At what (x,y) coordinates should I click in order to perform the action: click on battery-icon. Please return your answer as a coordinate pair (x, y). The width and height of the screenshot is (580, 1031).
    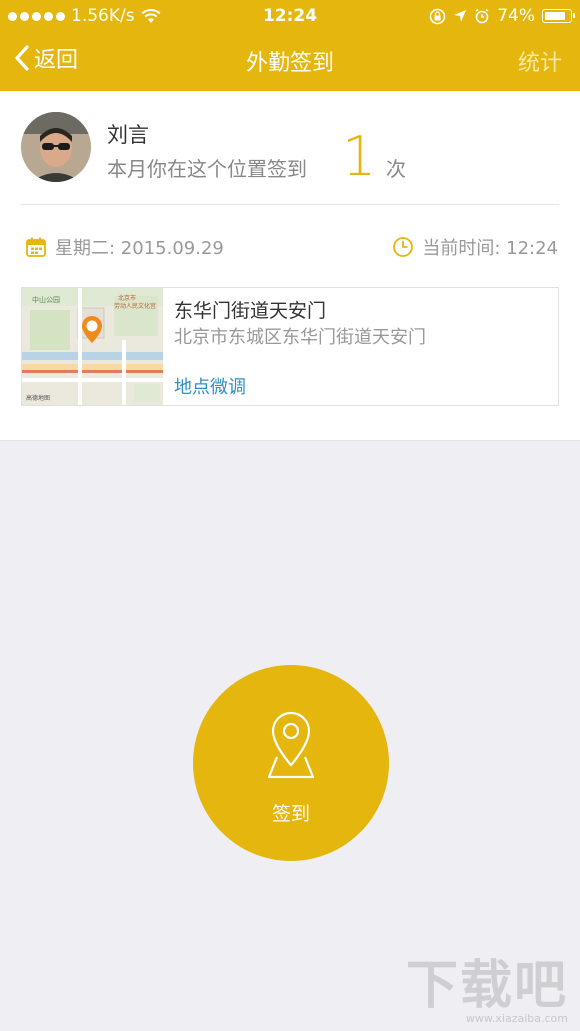
    Looking at the image, I should click on (558, 16).